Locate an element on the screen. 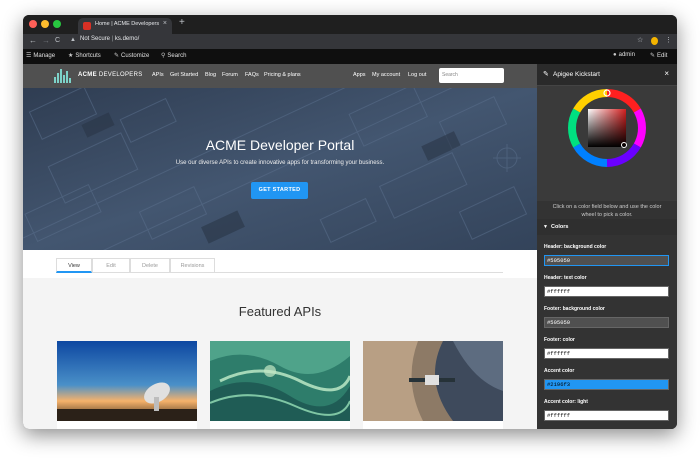  telescope-image is located at coordinates (127, 381).